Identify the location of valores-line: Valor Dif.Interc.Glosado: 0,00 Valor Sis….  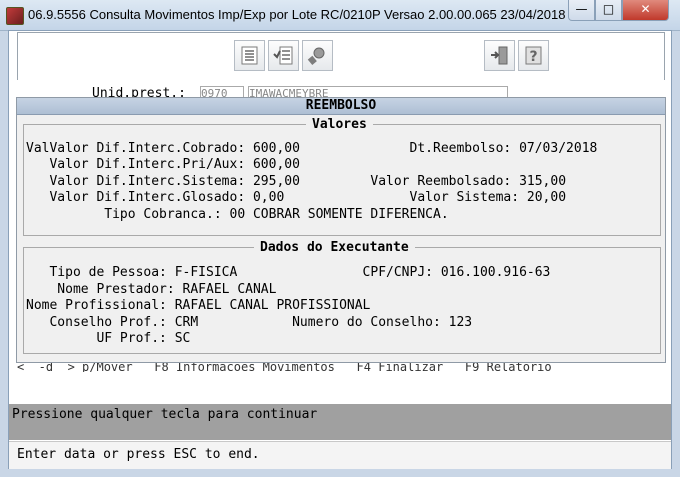
(296, 197).